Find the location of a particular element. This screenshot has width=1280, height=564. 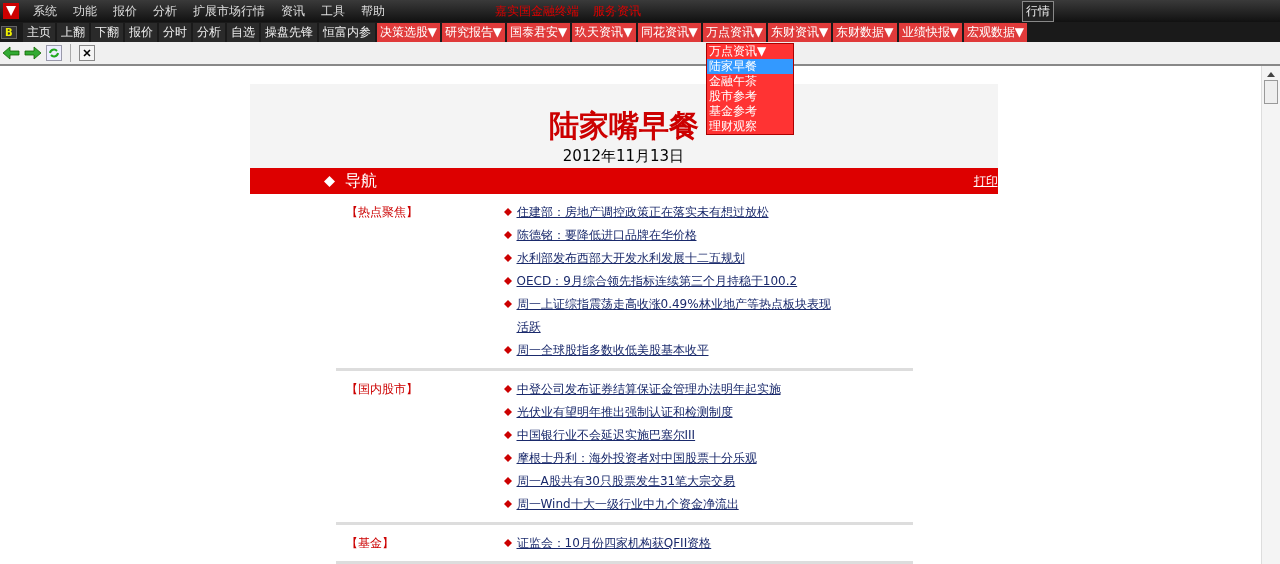

page-date: 2012年11月13日 is located at coordinates (623, 156).